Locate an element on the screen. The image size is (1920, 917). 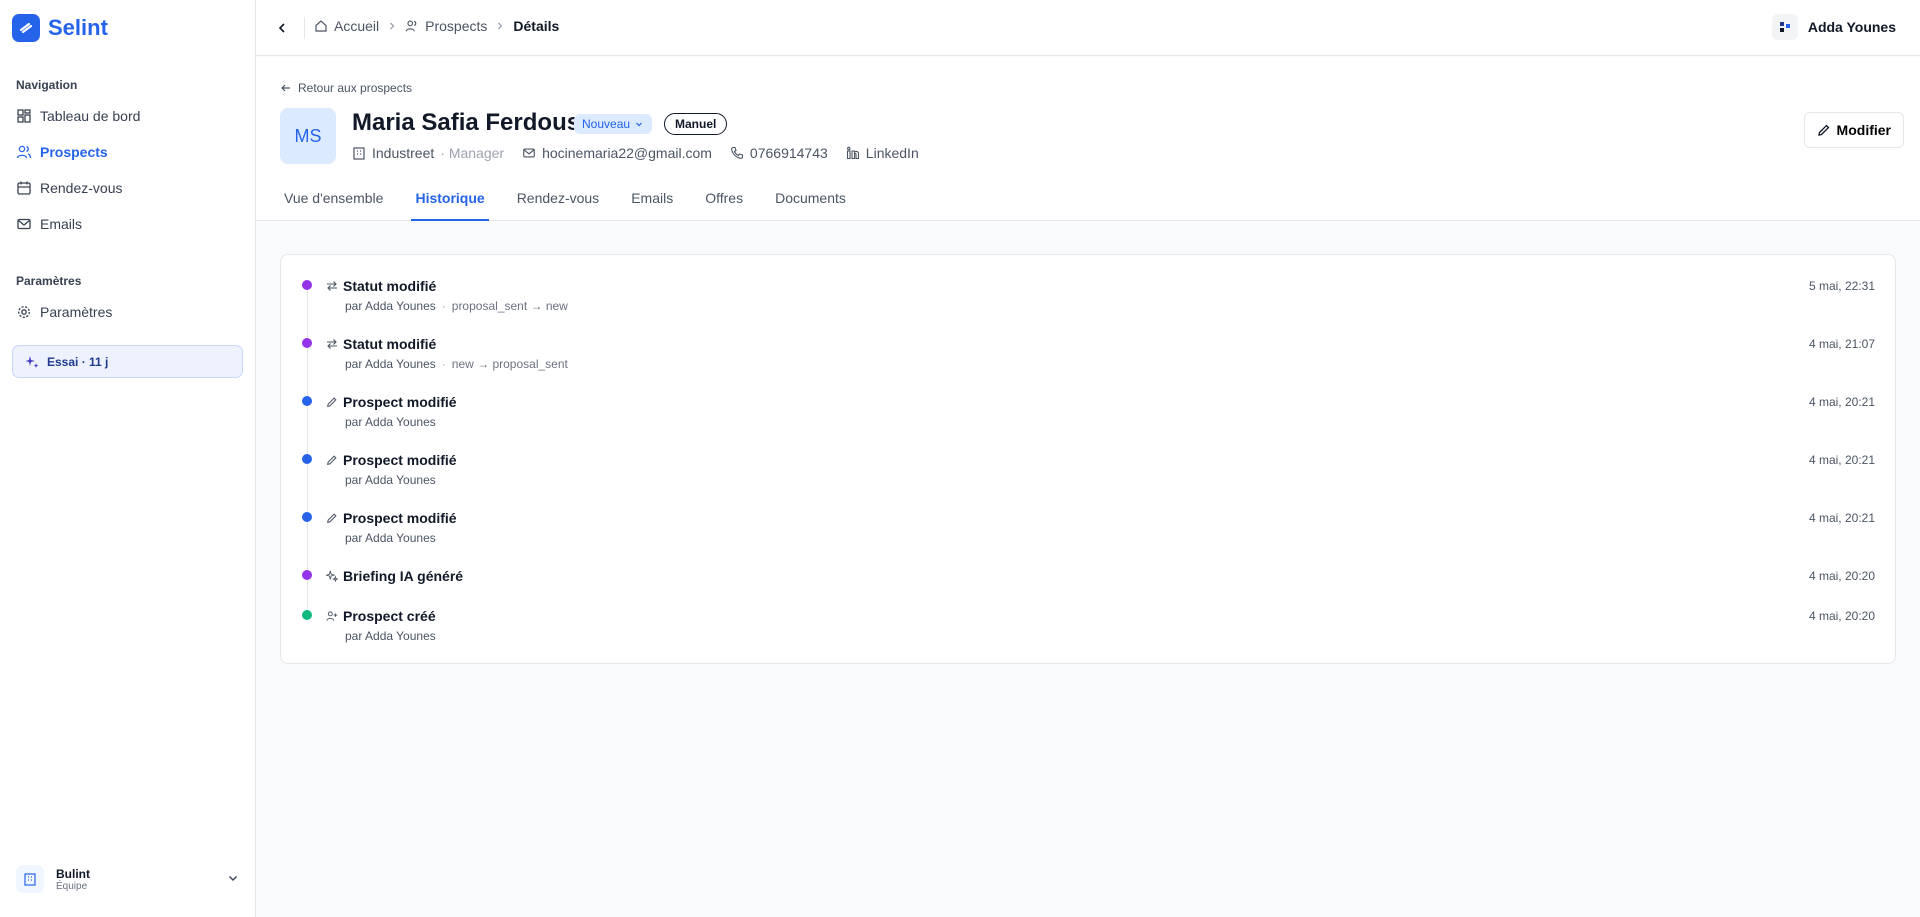
breadcrumb-home: Accueil is located at coordinates (346, 26).